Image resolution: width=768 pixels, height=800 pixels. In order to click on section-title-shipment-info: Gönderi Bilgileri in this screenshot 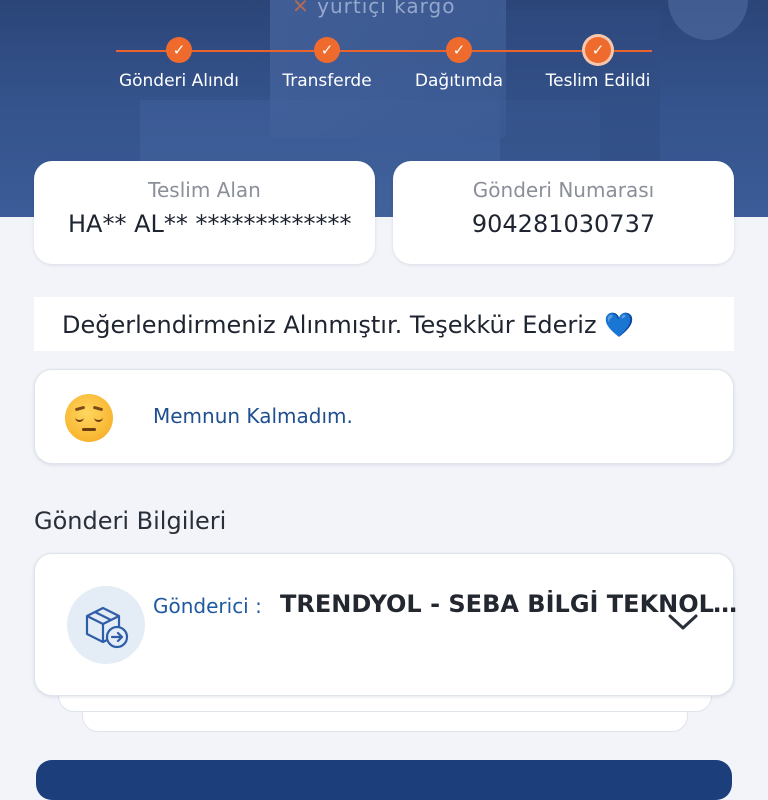, I will do `click(130, 521)`.